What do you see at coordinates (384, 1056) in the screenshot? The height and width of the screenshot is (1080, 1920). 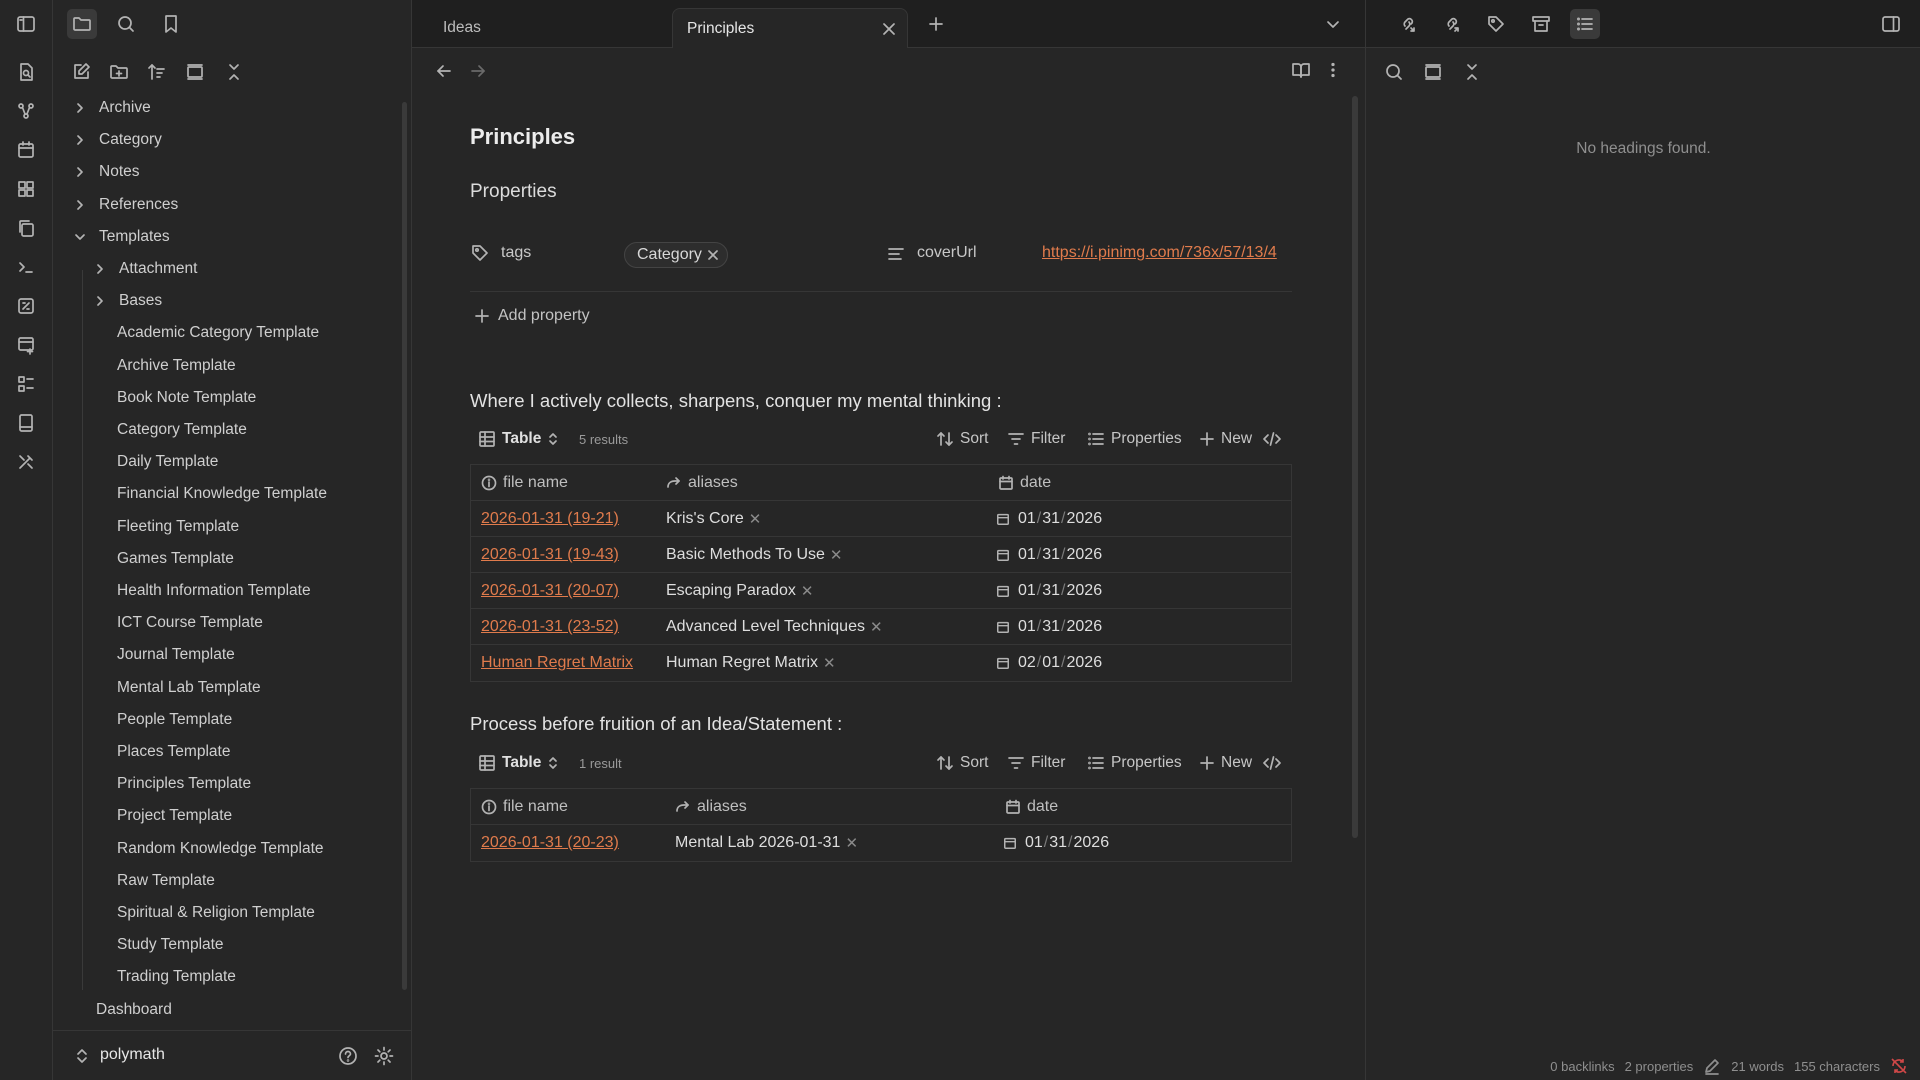 I see `settings-gear-icon` at bounding box center [384, 1056].